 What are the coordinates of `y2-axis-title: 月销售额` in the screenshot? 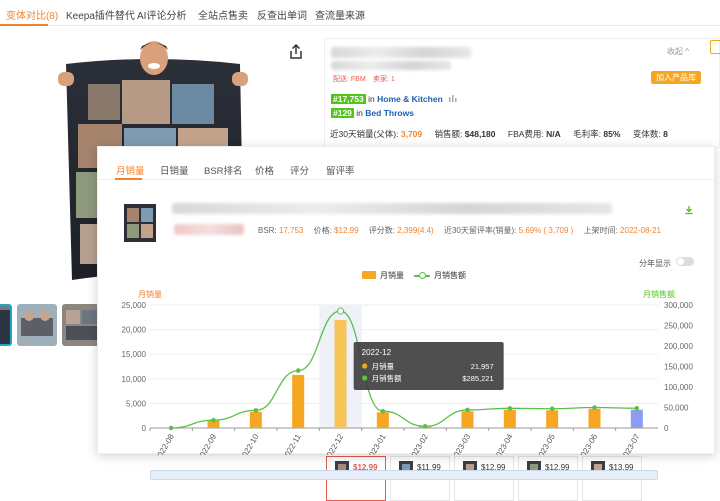 It's located at (659, 294).